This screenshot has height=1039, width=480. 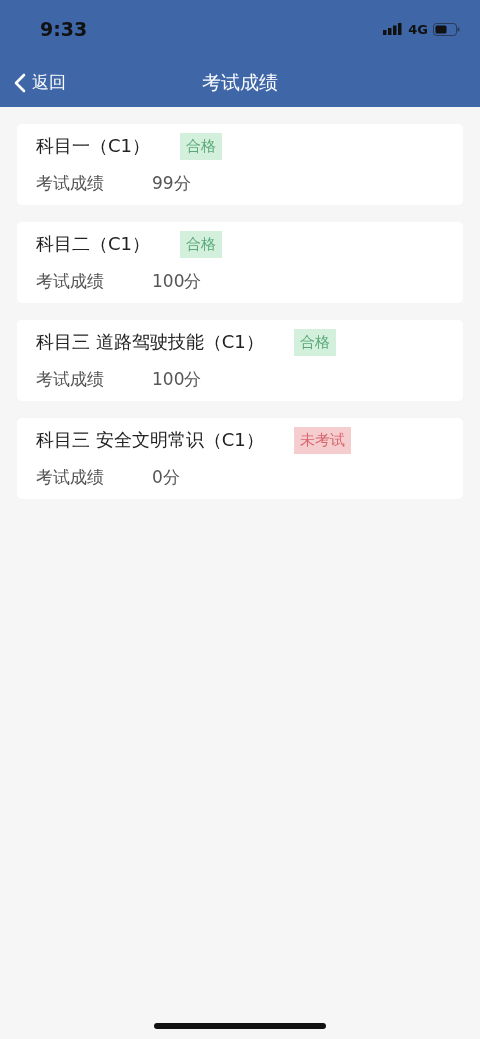 I want to click on status-time: 9:33, so click(x=64, y=29).